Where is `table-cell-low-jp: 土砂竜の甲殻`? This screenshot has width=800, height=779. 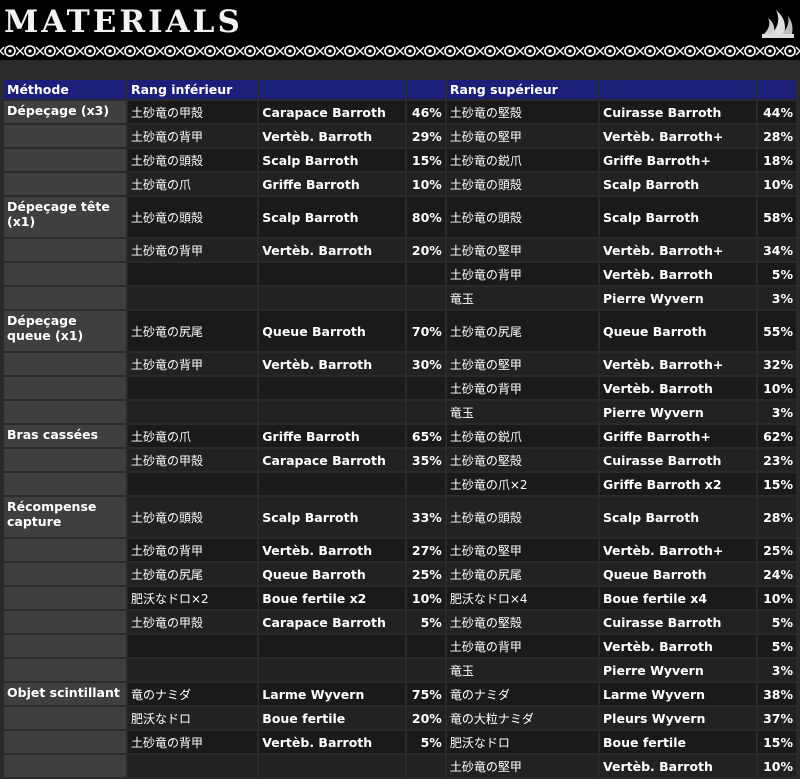 table-cell-low-jp: 土砂竜の甲殻 is located at coordinates (193, 112).